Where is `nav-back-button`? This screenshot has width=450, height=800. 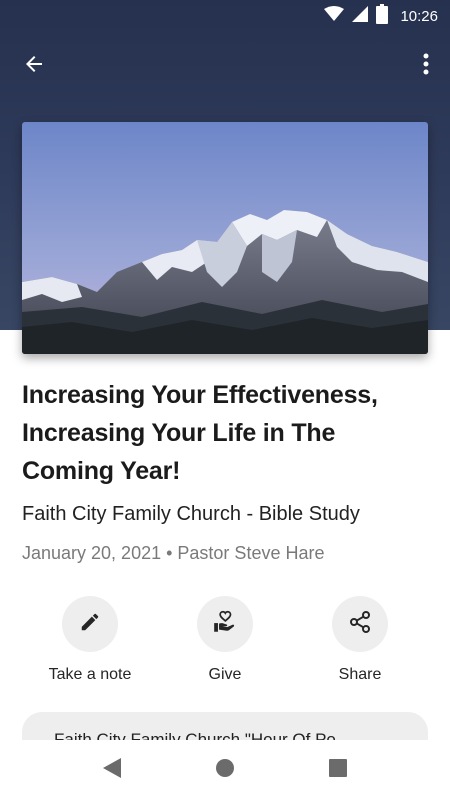
nav-back-button is located at coordinates (112, 770).